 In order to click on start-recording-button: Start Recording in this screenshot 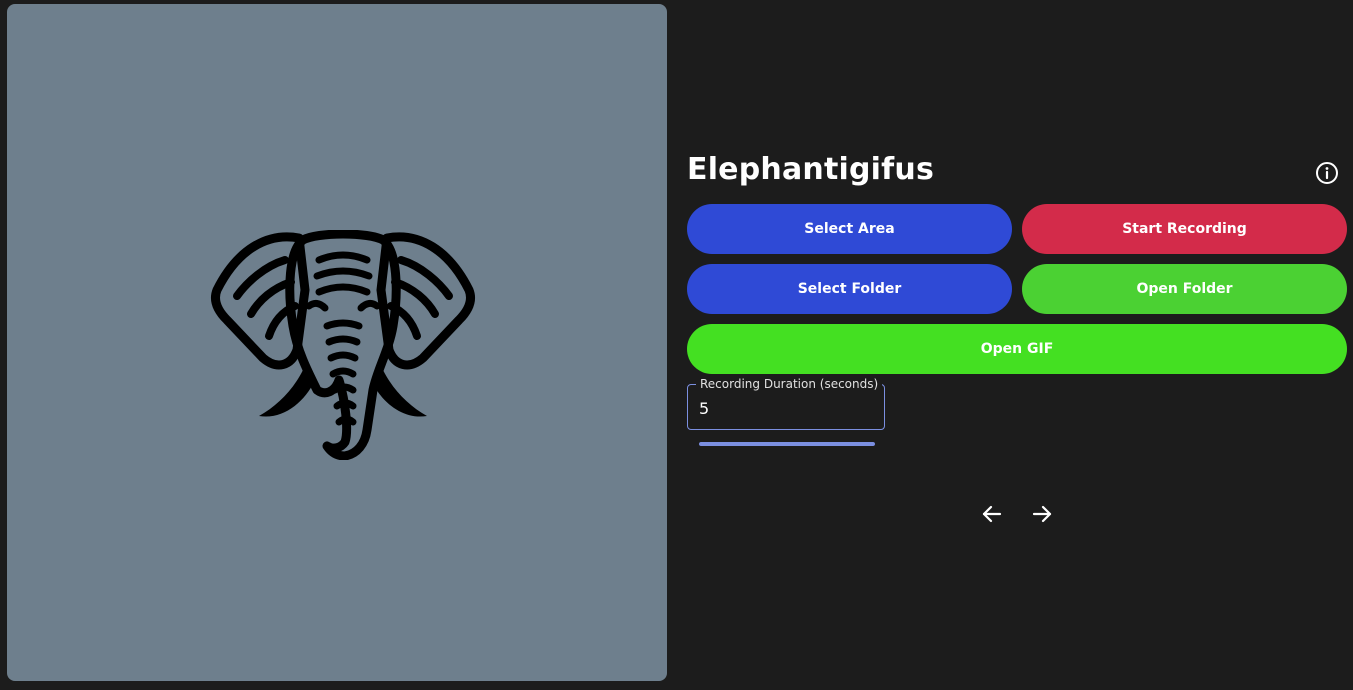, I will do `click(1184, 229)`.